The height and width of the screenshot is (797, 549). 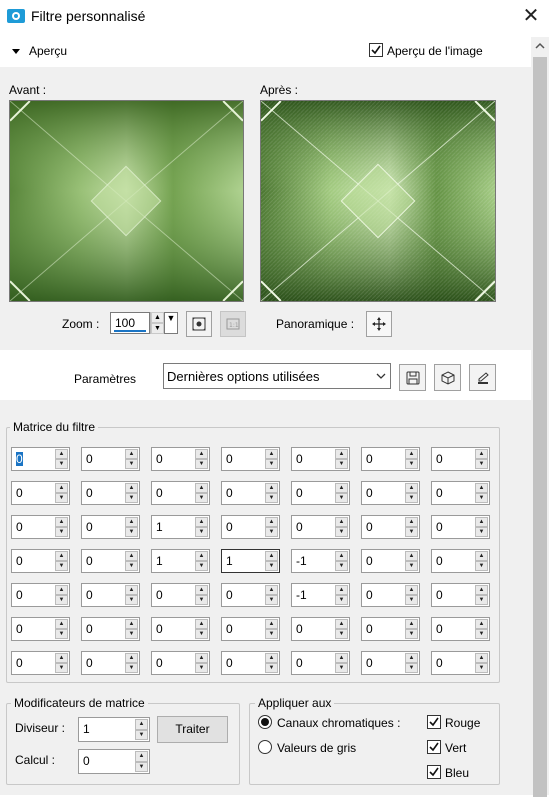 What do you see at coordinates (265, 722) in the screenshot?
I see `channels-radio` at bounding box center [265, 722].